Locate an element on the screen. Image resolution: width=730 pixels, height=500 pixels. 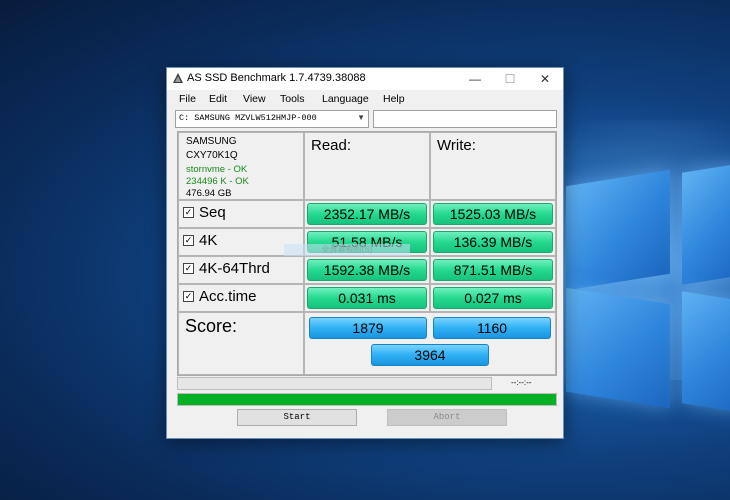
4k64-write-value: 871.51 MB/s is located at coordinates (493, 270).